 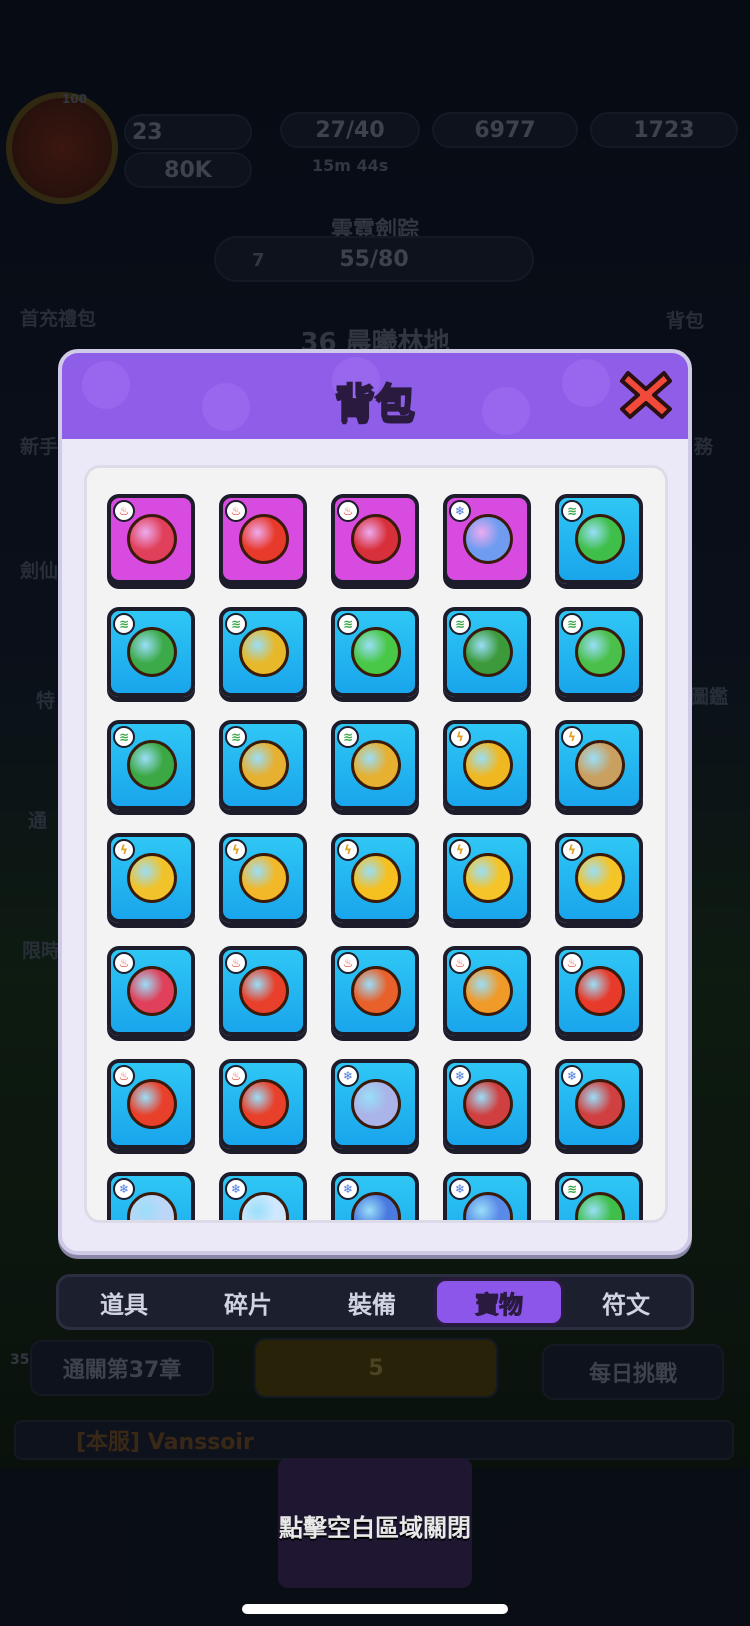 I want to click on tab-fragments: 碎片, so click(x=248, y=1302).